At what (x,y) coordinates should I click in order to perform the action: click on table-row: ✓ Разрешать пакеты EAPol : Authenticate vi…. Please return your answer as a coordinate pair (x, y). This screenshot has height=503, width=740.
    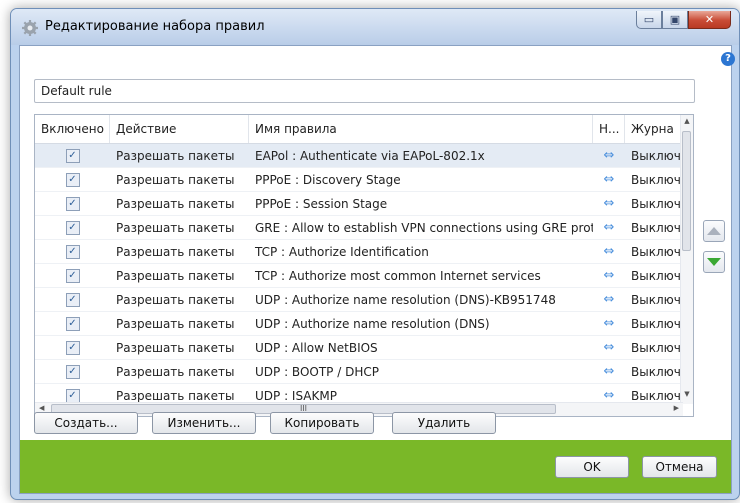
    Looking at the image, I should click on (359, 156).